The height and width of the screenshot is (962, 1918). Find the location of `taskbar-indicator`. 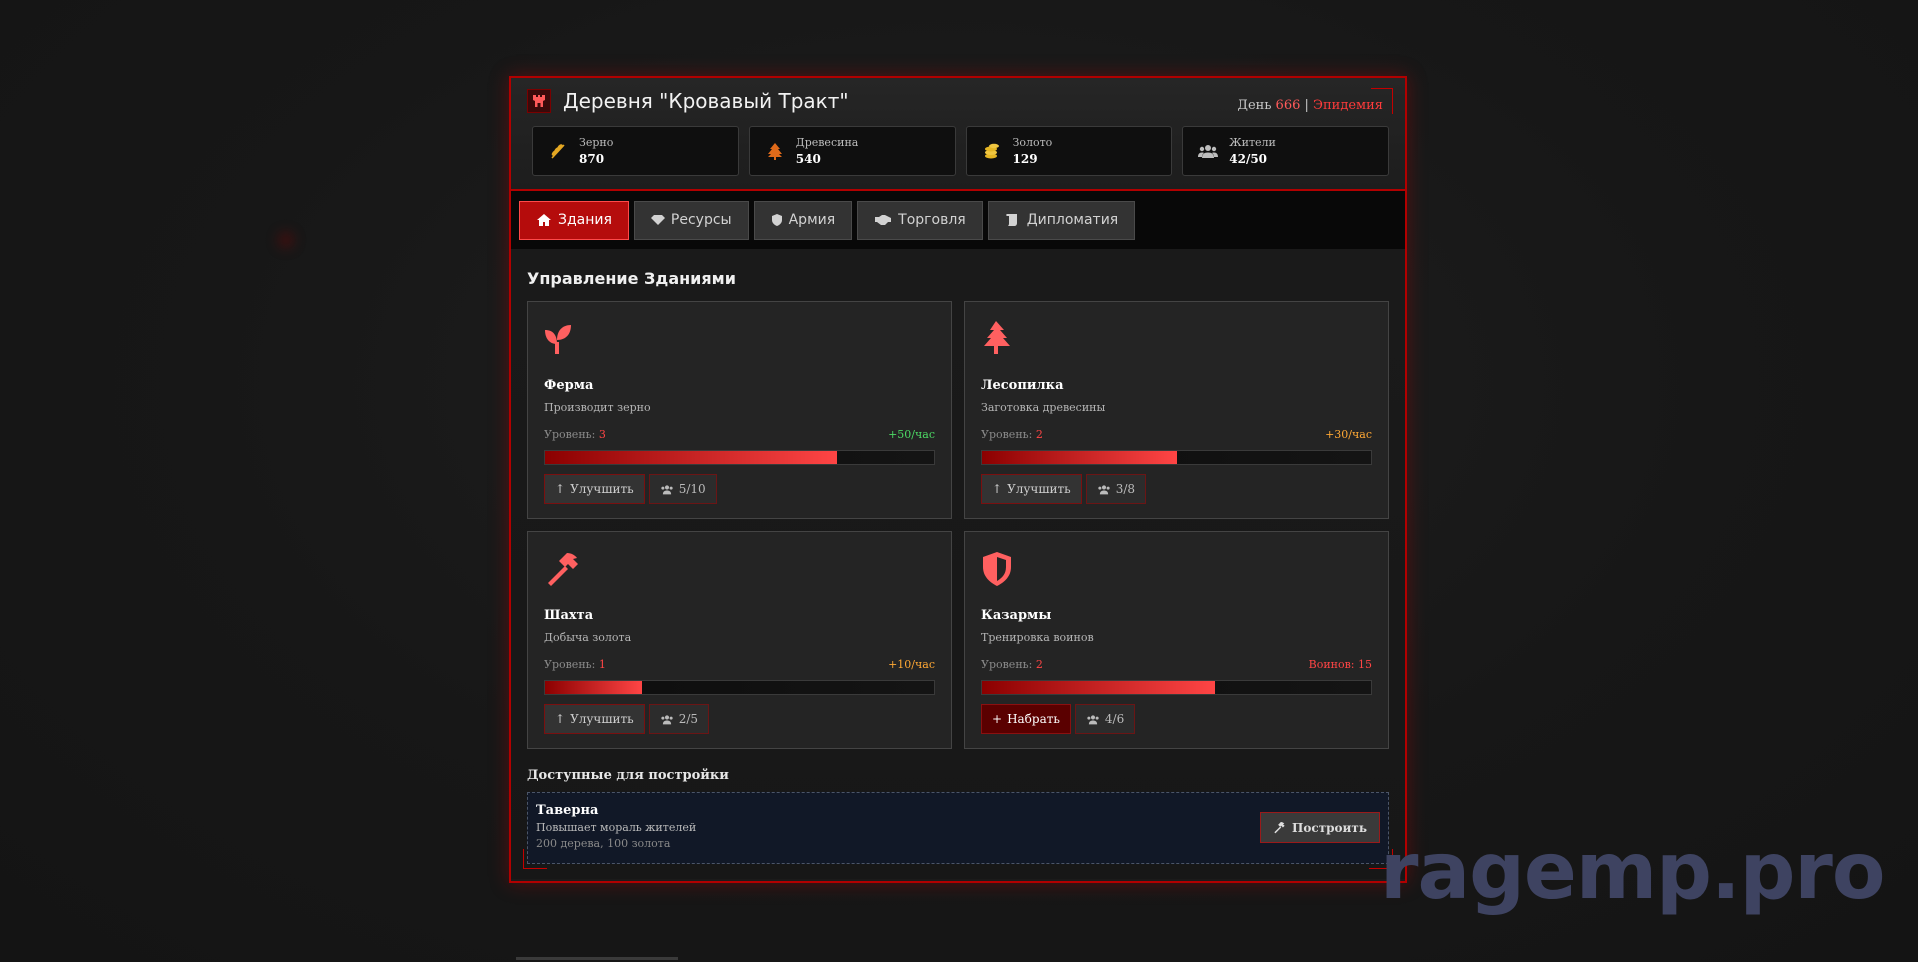

taskbar-indicator is located at coordinates (597, 958).